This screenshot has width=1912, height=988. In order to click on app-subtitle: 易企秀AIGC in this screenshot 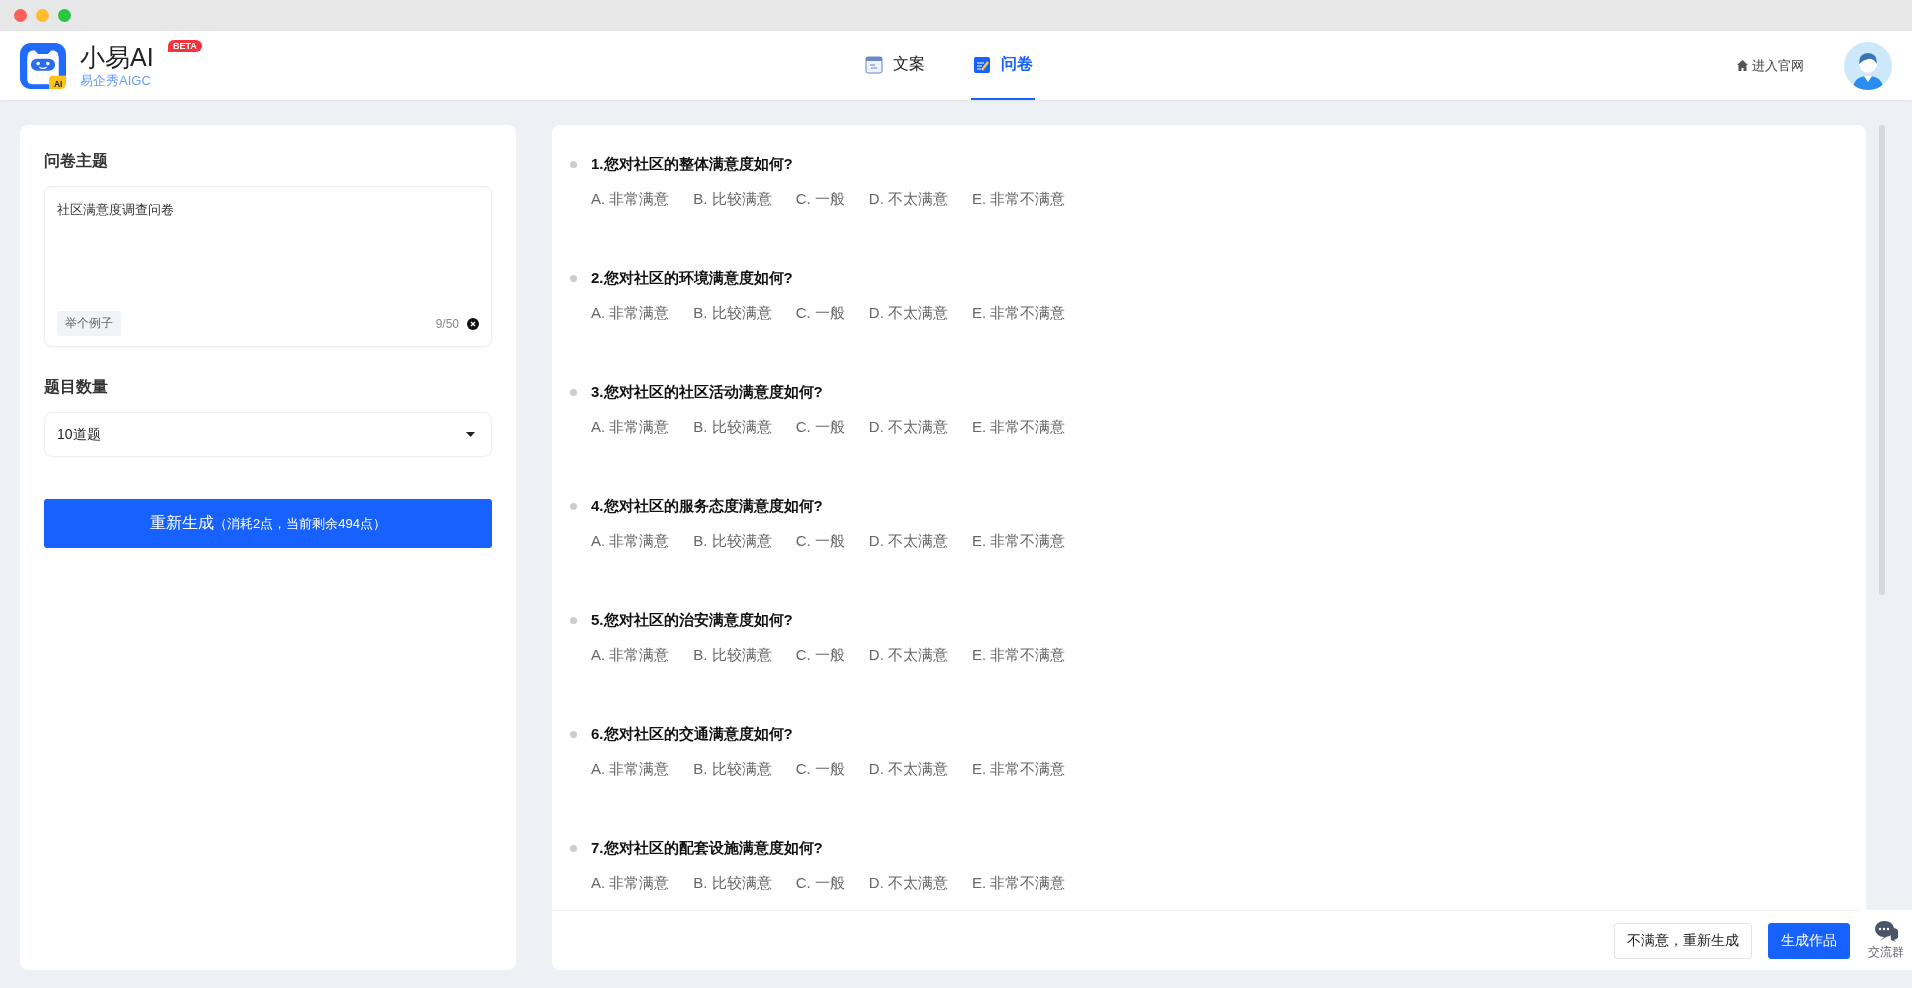, I will do `click(116, 80)`.